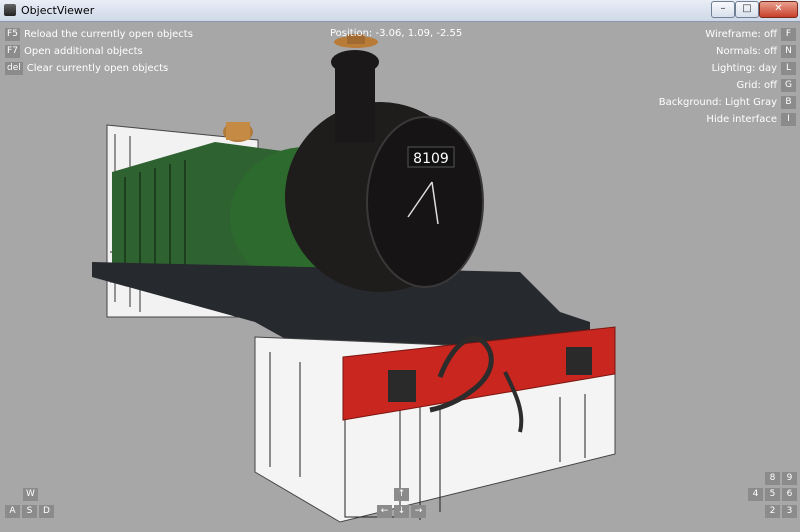  Describe the element at coordinates (756, 85) in the screenshot. I see `hud-label-grid: Grid: off` at that location.